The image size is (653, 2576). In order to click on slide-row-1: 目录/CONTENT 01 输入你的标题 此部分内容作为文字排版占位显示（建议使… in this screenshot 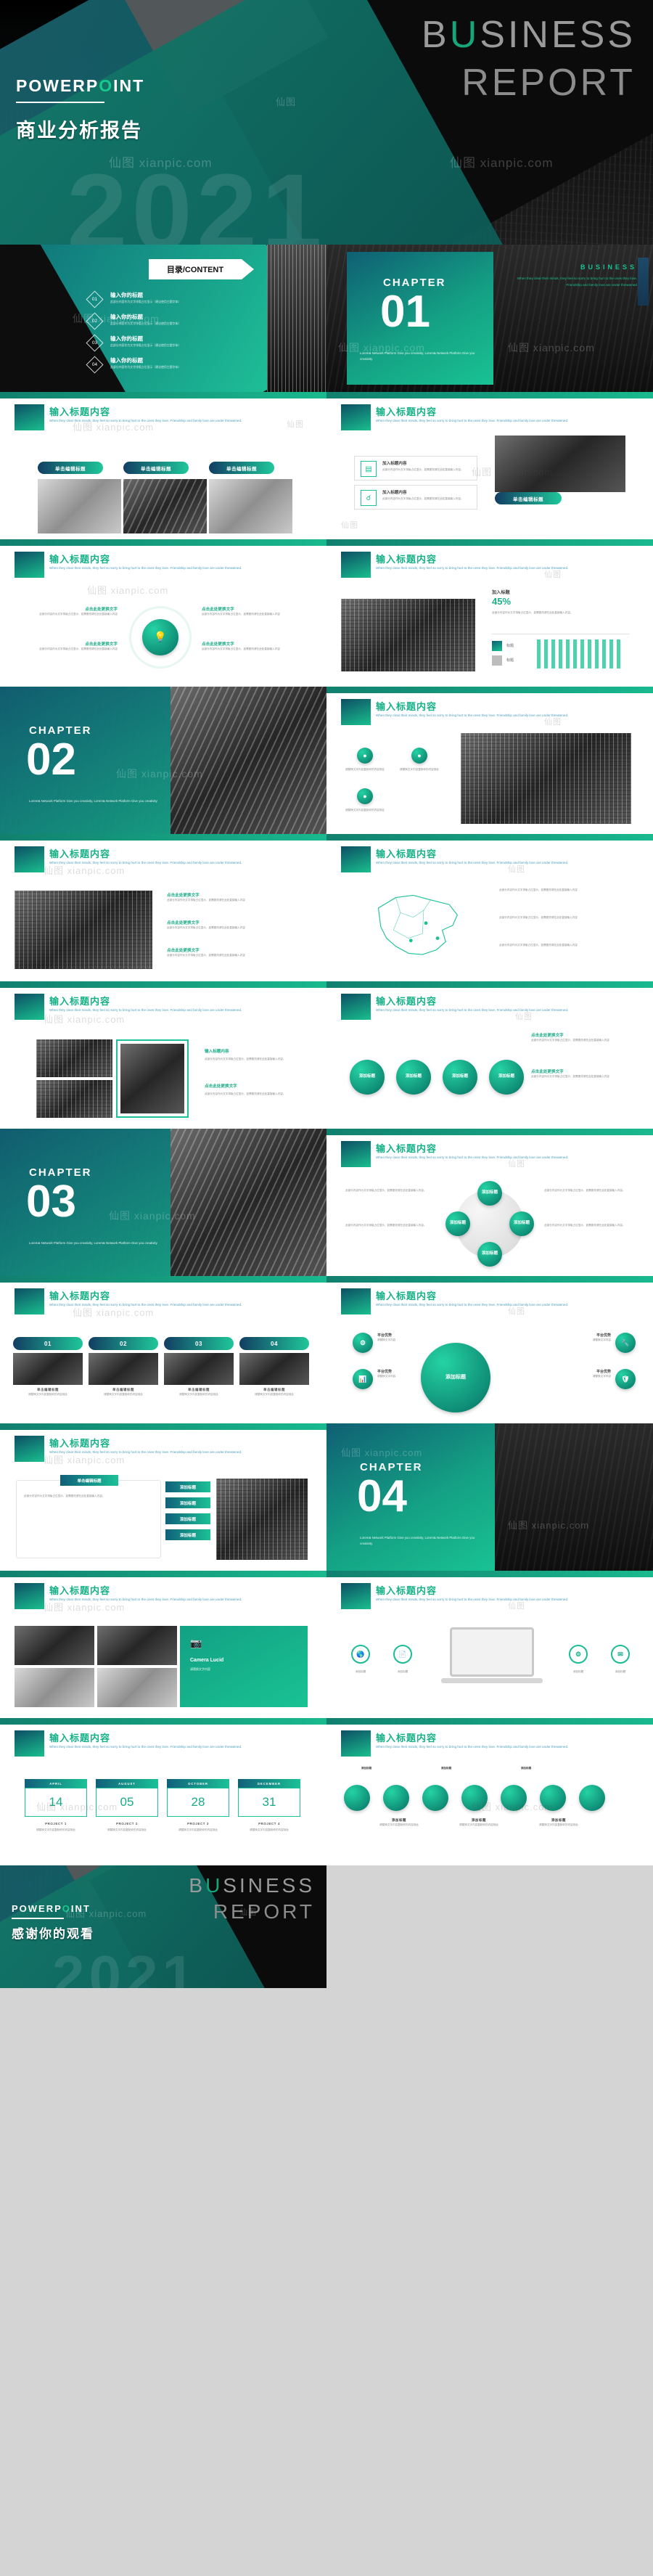, I will do `click(326, 319)`.